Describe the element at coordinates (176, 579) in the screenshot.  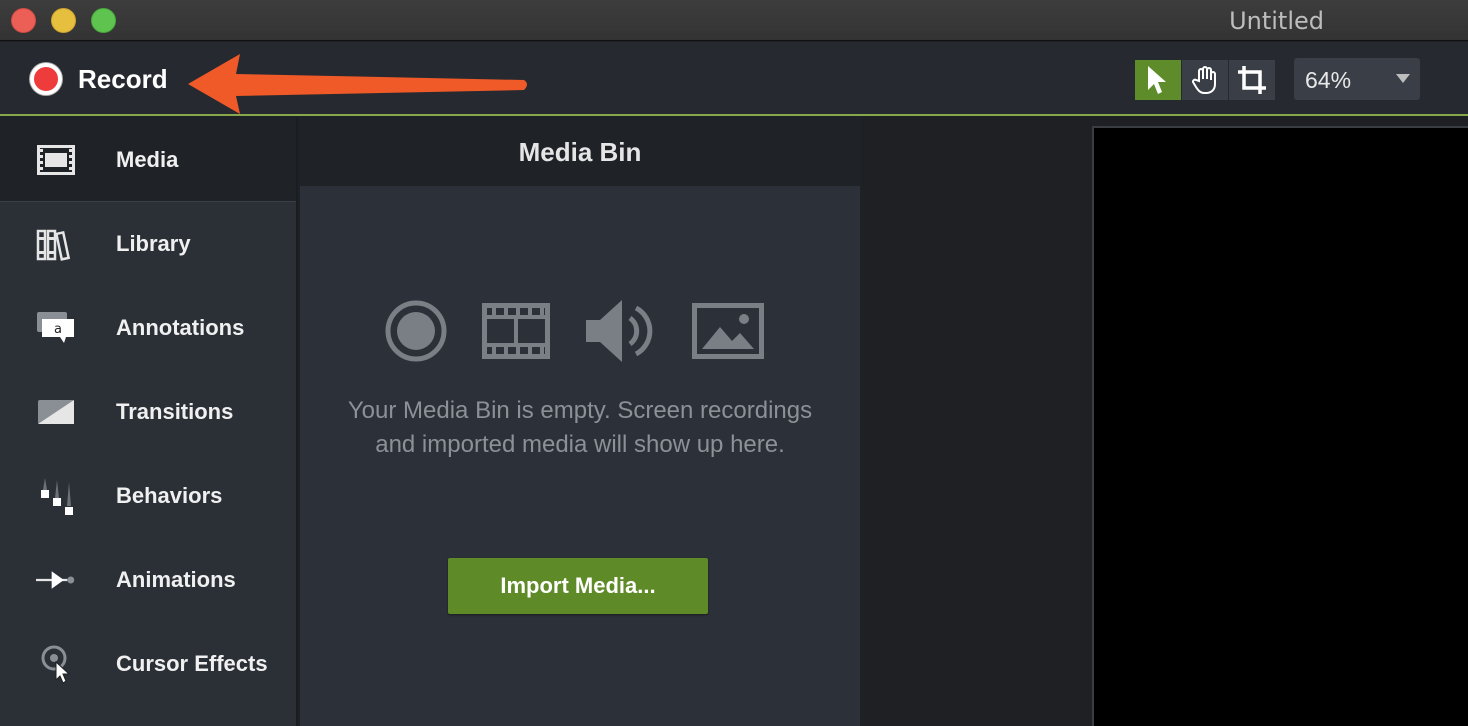
I see `sidebar-item-label: Animations` at that location.